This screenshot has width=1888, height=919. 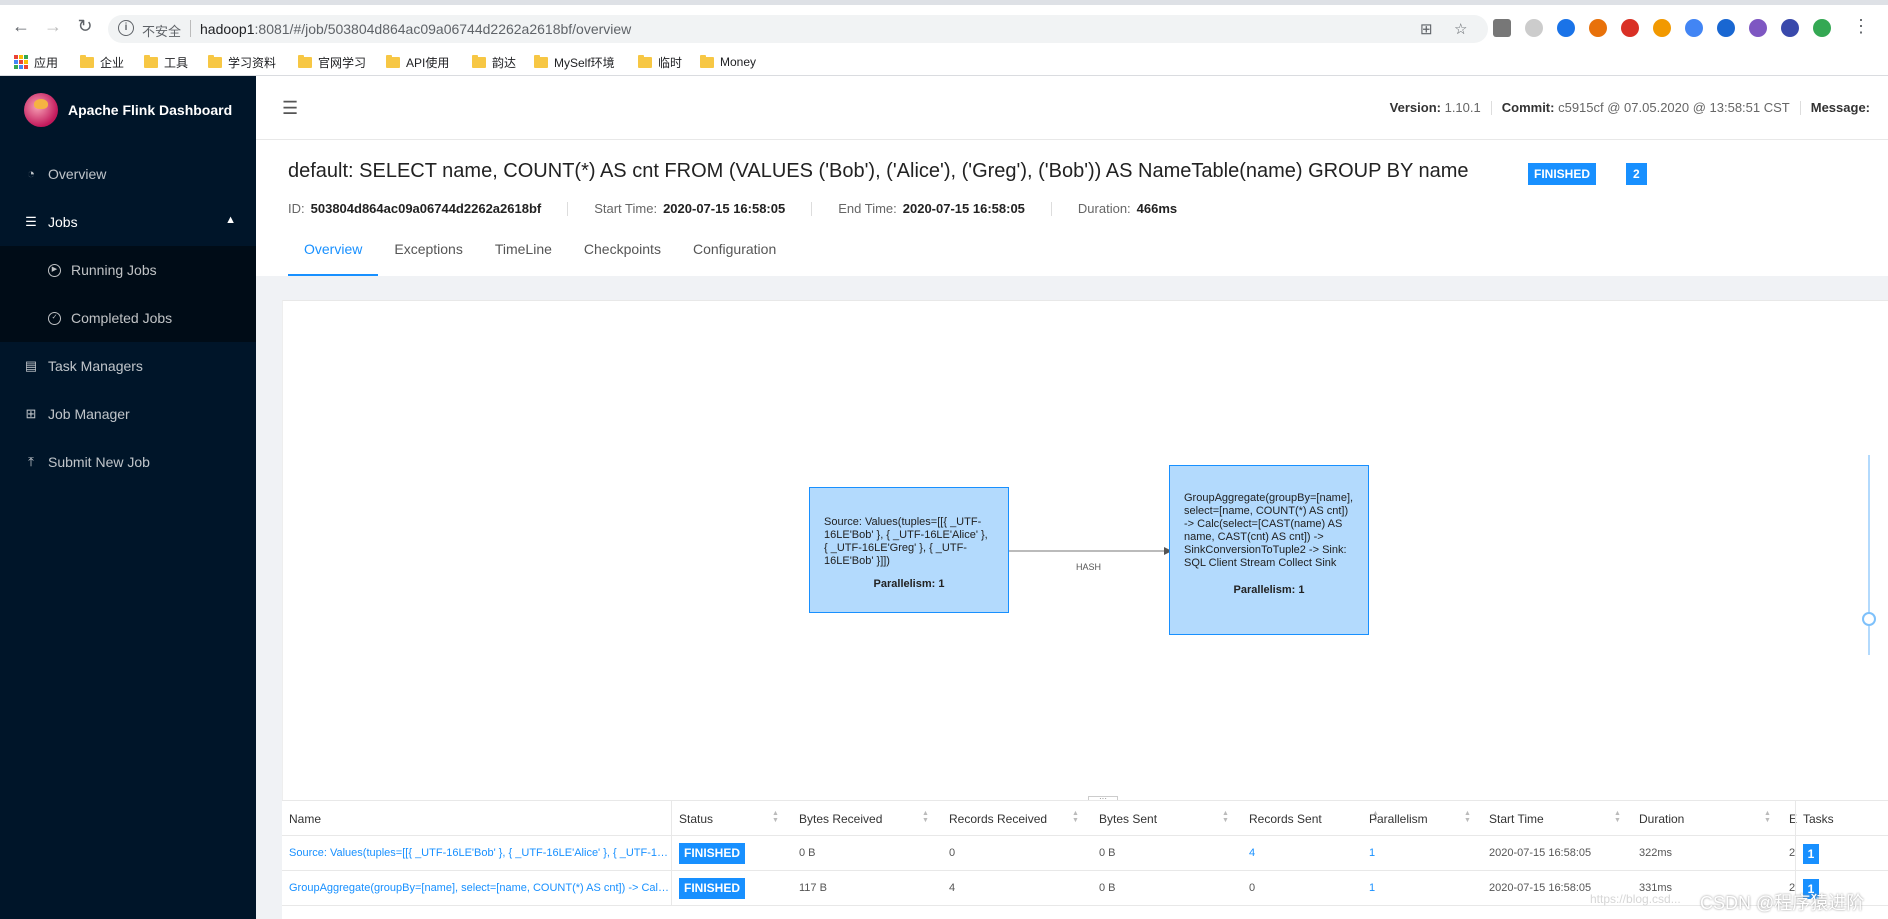 I want to click on version-text: Version: 1.10.1, so click(x=1435, y=107).